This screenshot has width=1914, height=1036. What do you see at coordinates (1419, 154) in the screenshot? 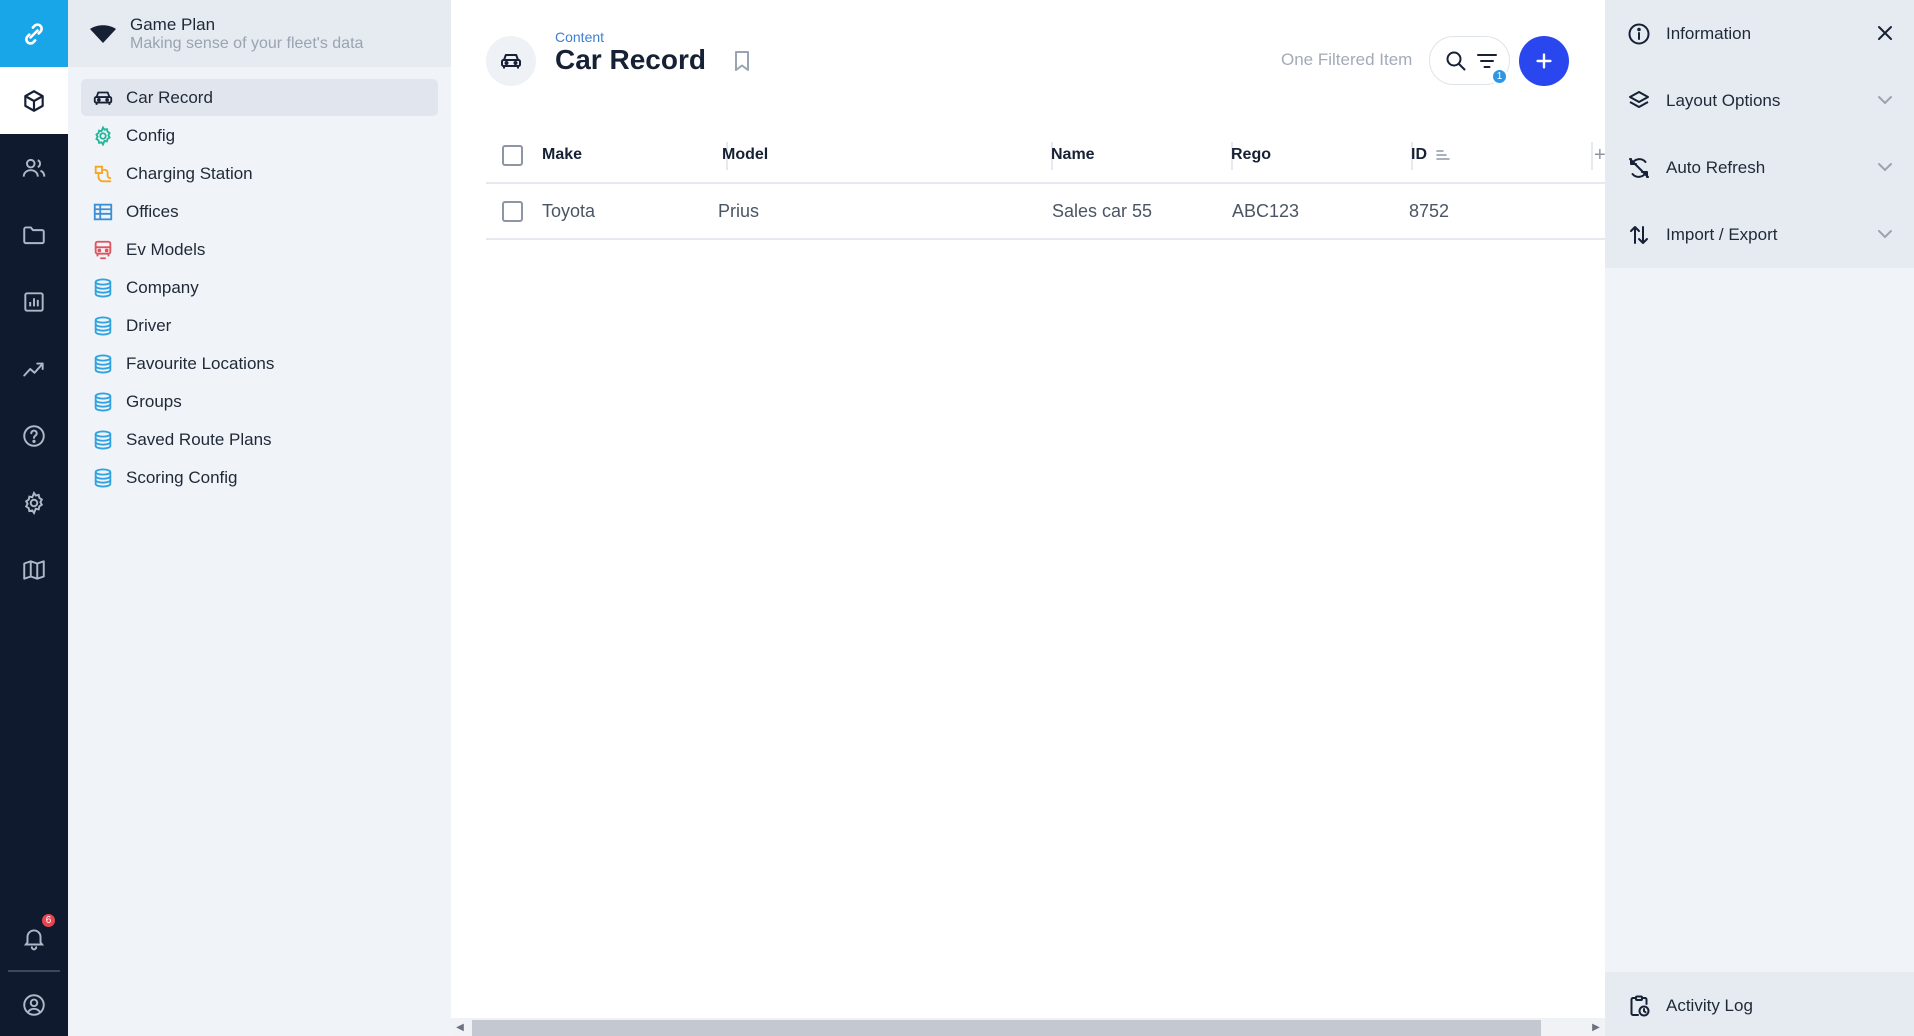
I see `column-header-id-label: ID` at bounding box center [1419, 154].